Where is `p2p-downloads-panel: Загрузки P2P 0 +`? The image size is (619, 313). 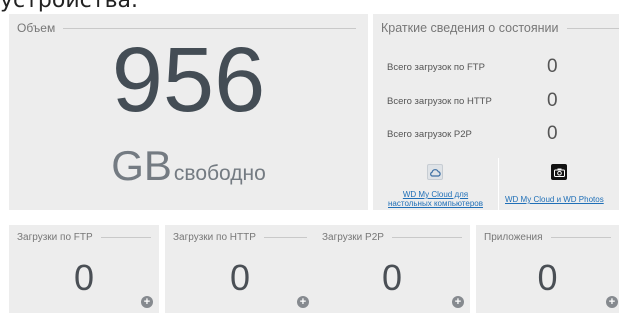 p2p-downloads-panel: Загрузки P2P 0 + is located at coordinates (392, 269).